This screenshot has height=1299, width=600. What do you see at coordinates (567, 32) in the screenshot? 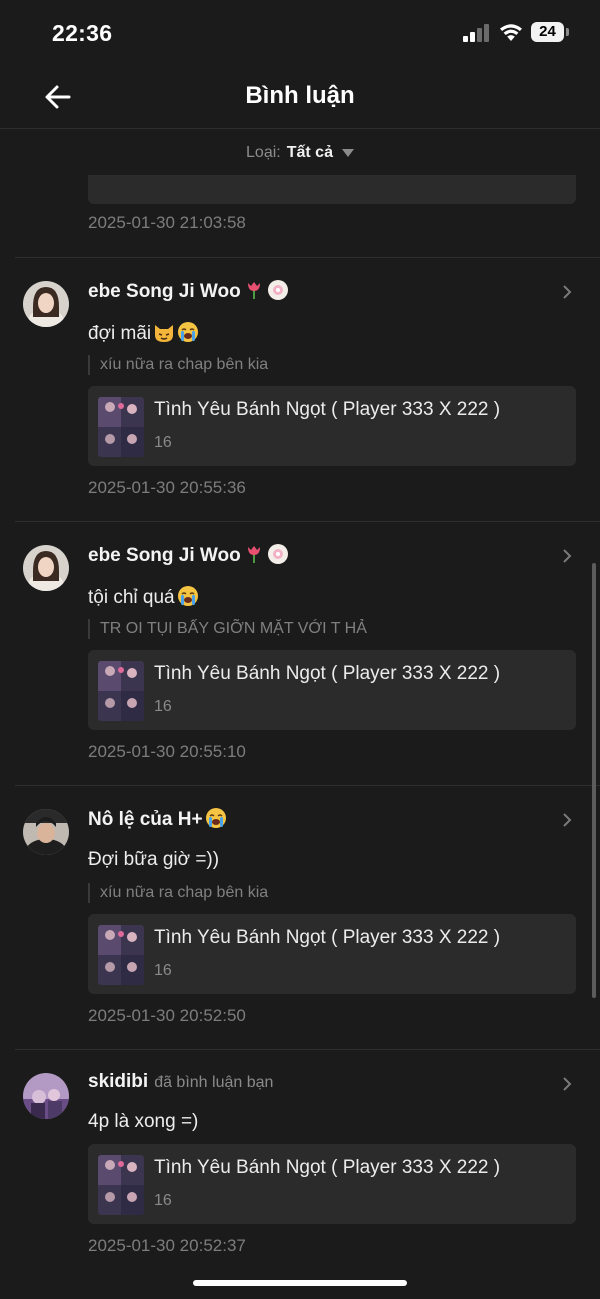
I see `battery-tip` at bounding box center [567, 32].